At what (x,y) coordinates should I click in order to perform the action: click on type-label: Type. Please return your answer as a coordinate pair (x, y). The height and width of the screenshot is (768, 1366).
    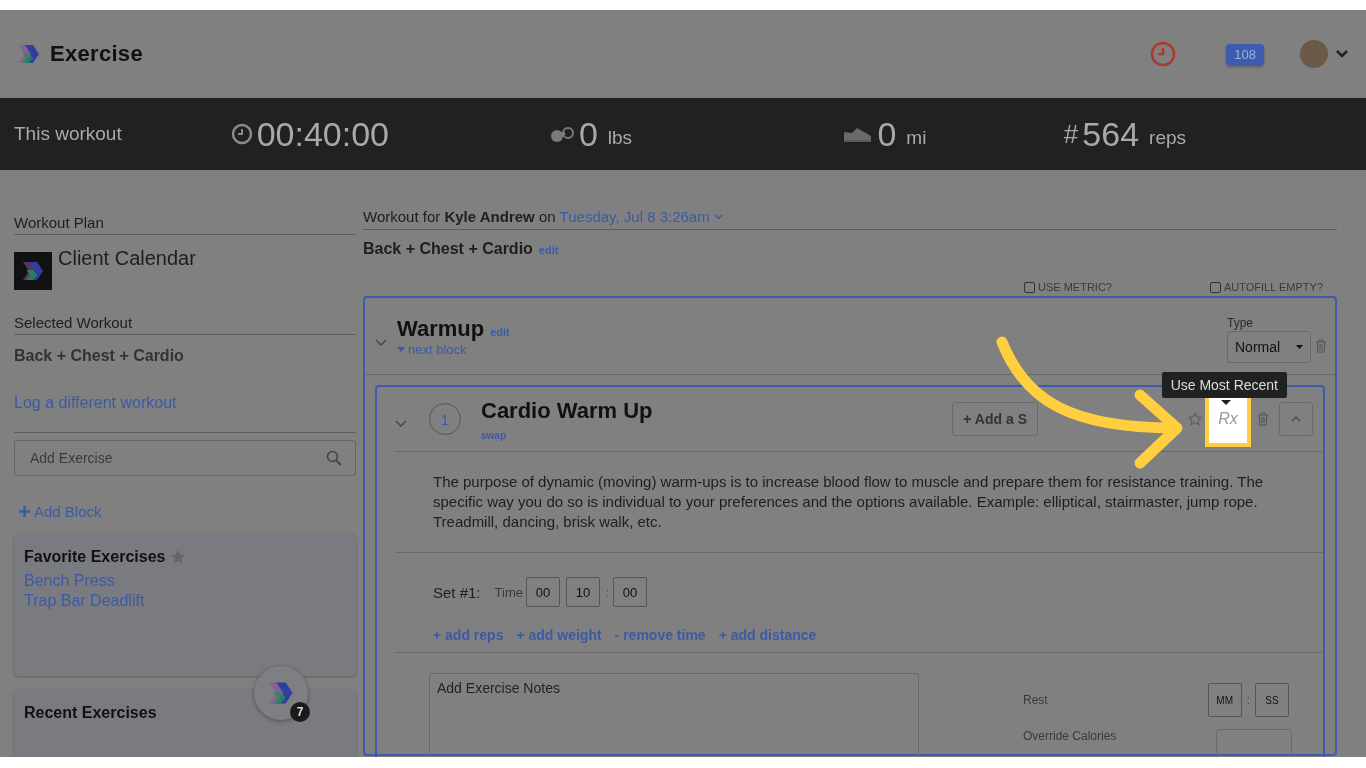
    Looking at the image, I should click on (1240, 322).